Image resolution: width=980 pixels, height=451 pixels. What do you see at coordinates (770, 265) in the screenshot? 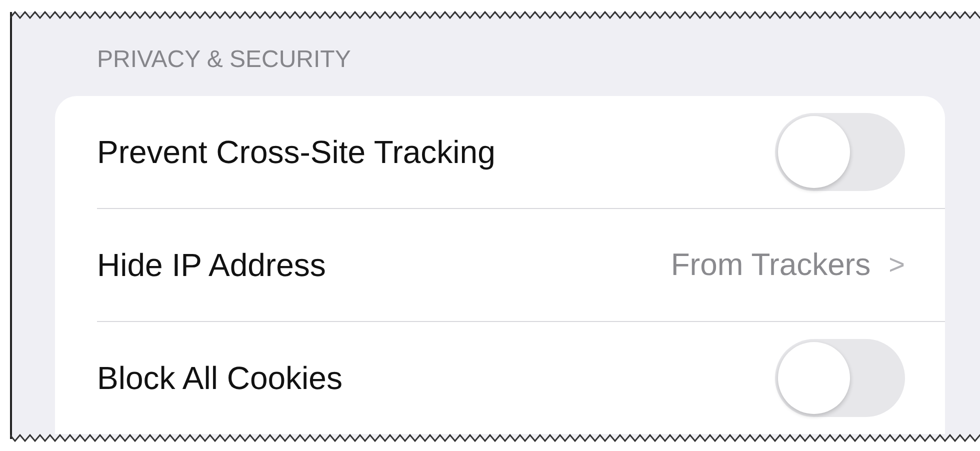
I see `row-value: From Trackers` at bounding box center [770, 265].